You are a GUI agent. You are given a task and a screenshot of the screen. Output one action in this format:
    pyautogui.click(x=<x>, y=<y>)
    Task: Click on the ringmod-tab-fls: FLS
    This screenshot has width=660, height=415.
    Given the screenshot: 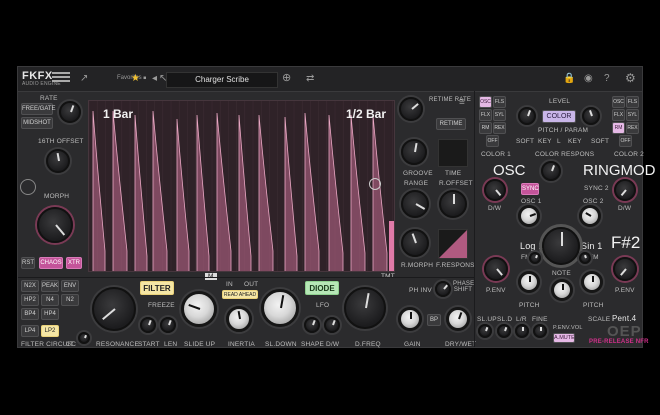 What is the action you would take?
    pyautogui.click(x=632, y=102)
    